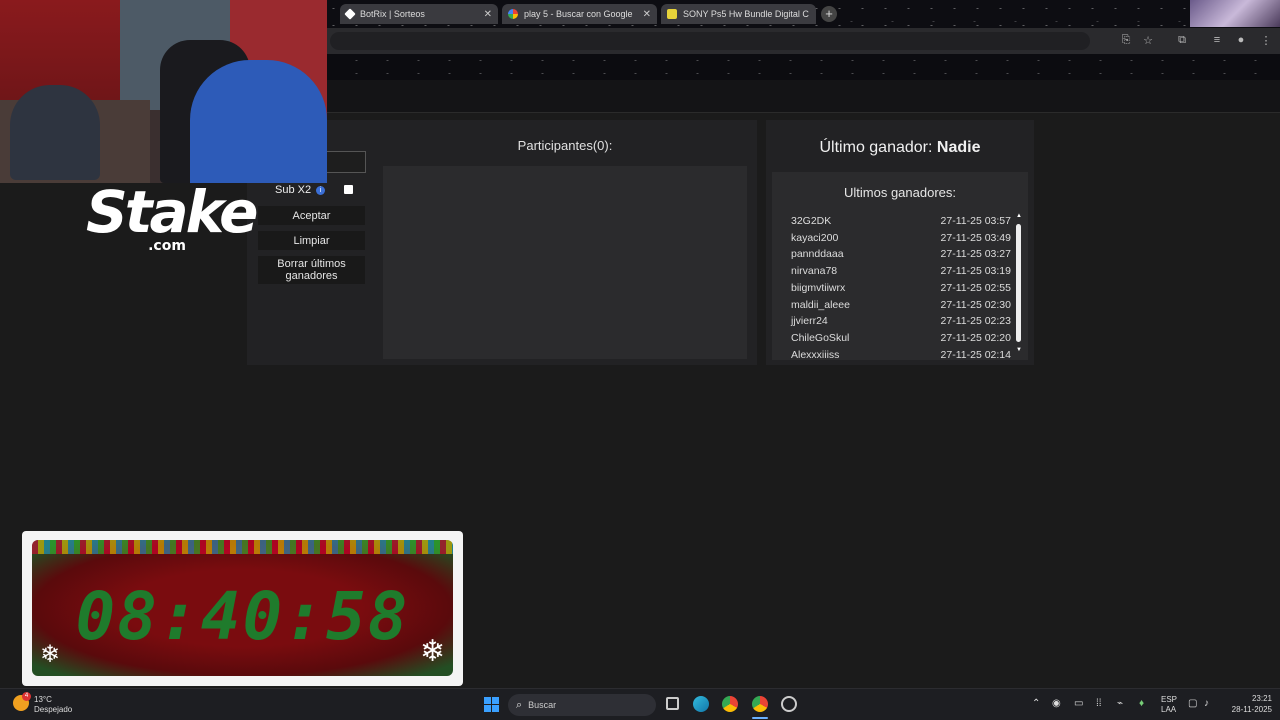 Image resolution: width=1280 pixels, height=720 pixels. Describe the element at coordinates (829, 14) in the screenshot. I see `new-tab-button: +` at that location.